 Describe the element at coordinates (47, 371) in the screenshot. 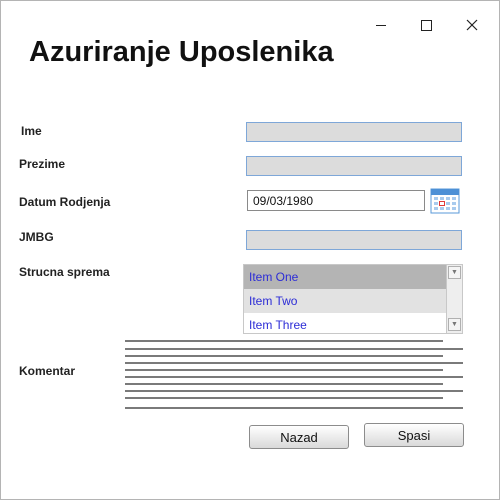

I see `komentar-label: Komentar` at that location.